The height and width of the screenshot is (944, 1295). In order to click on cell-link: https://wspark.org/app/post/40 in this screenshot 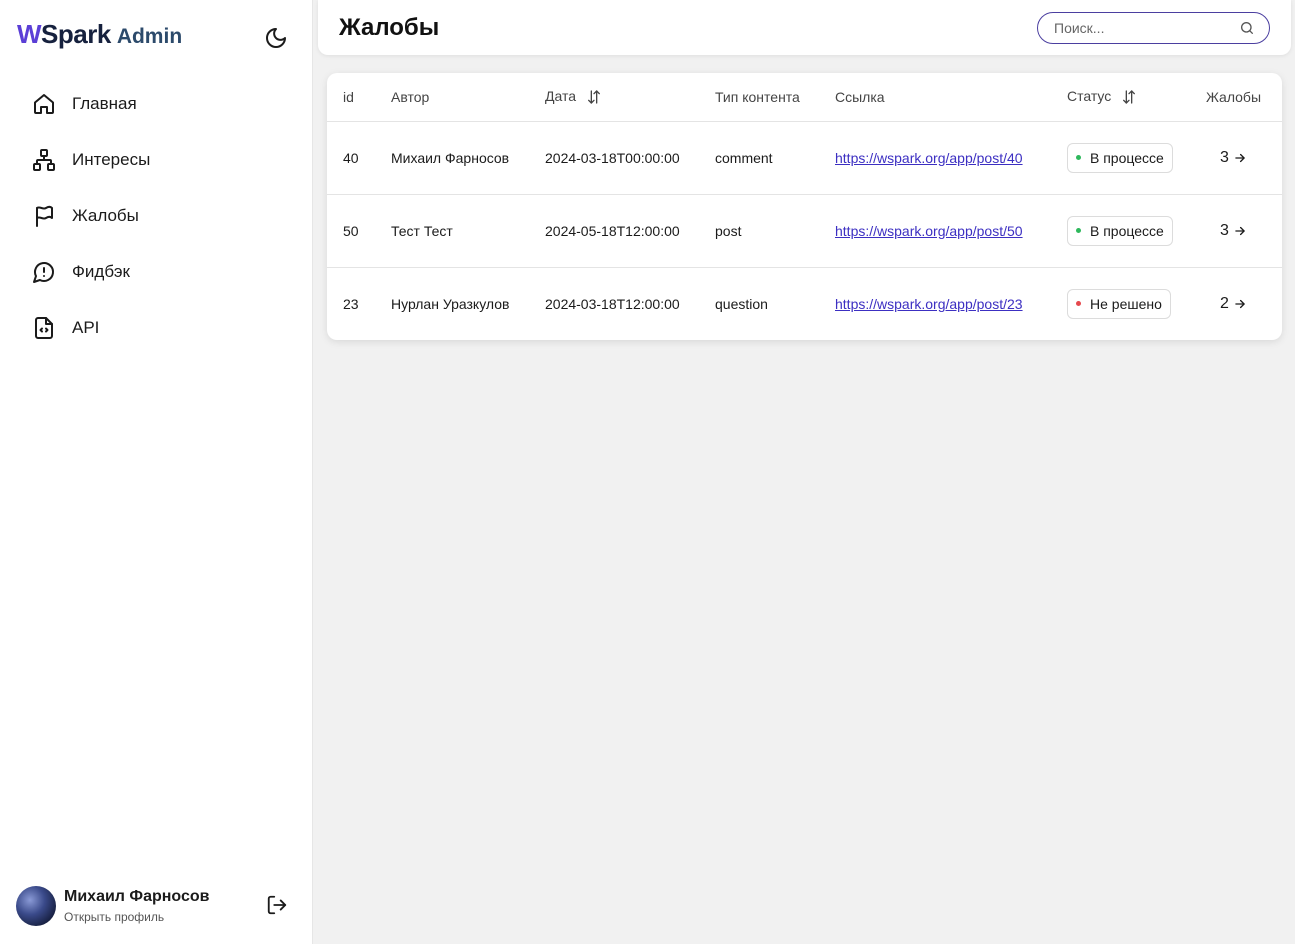, I will do `click(951, 158)`.